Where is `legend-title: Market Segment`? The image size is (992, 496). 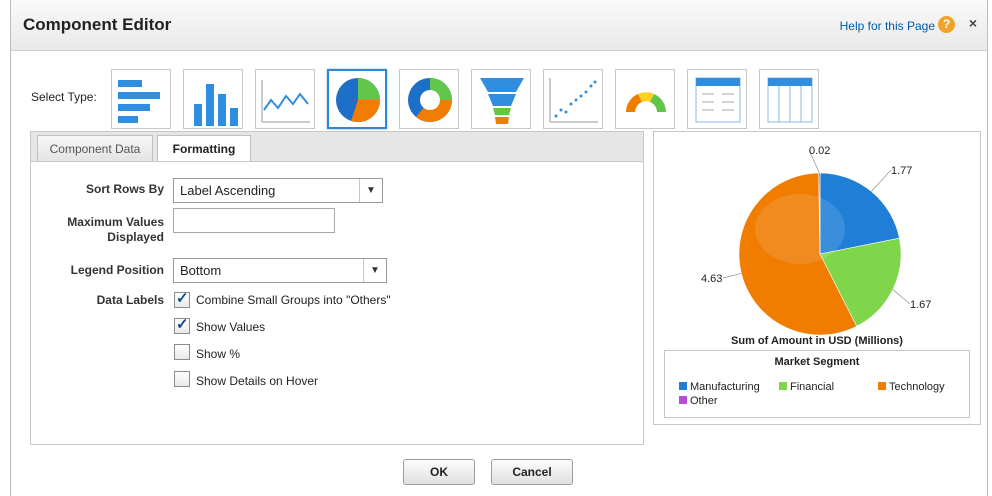 legend-title: Market Segment is located at coordinates (817, 362).